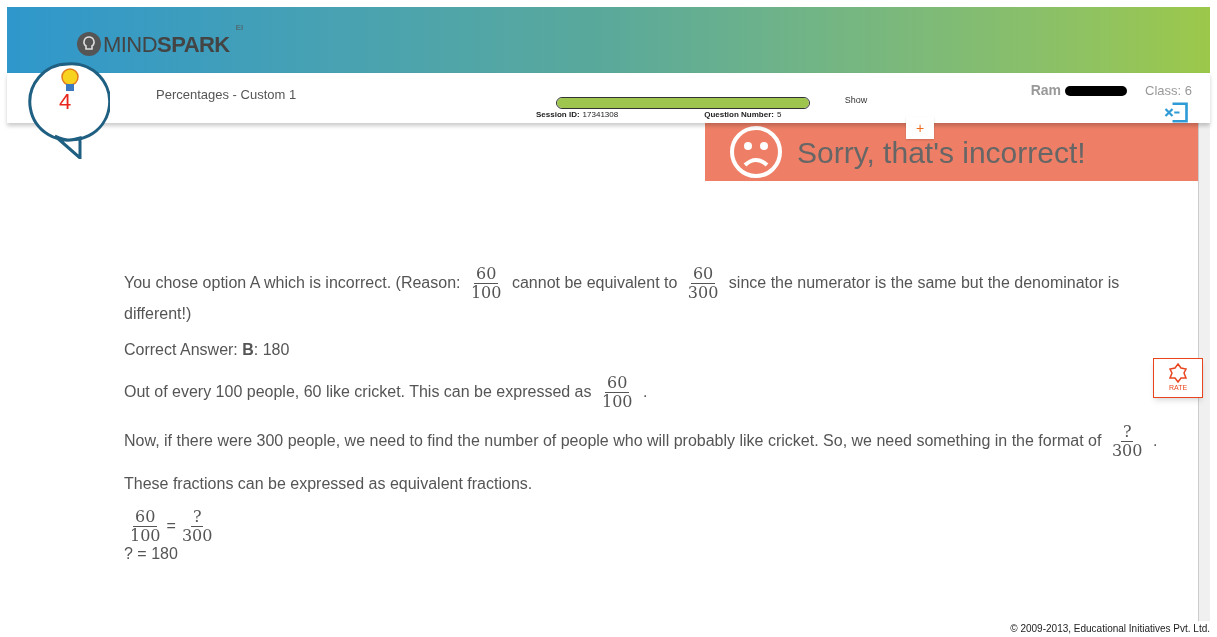  I want to click on copyright-text: © 2009-2013, Educational Initiatives Pvt. Ltd., so click(1110, 629).